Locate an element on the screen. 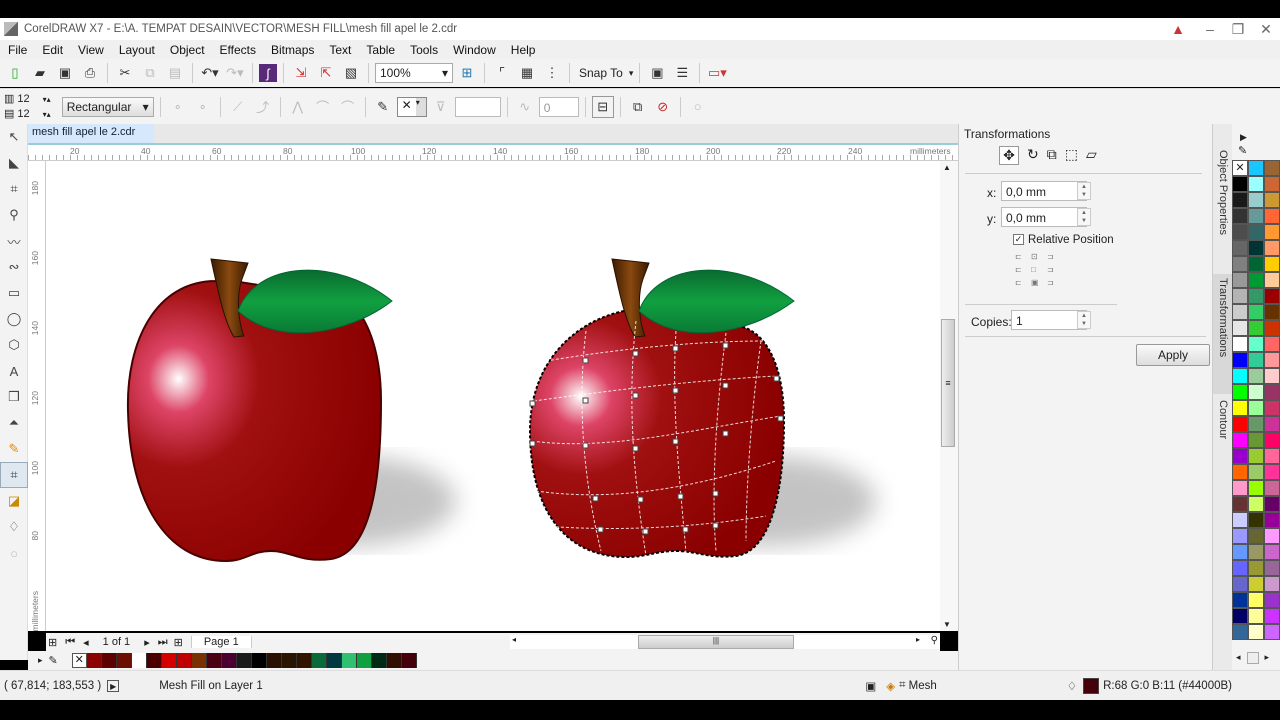 The height and width of the screenshot is (720, 1280). prev-page-icon: ◂ is located at coordinates (86, 642).